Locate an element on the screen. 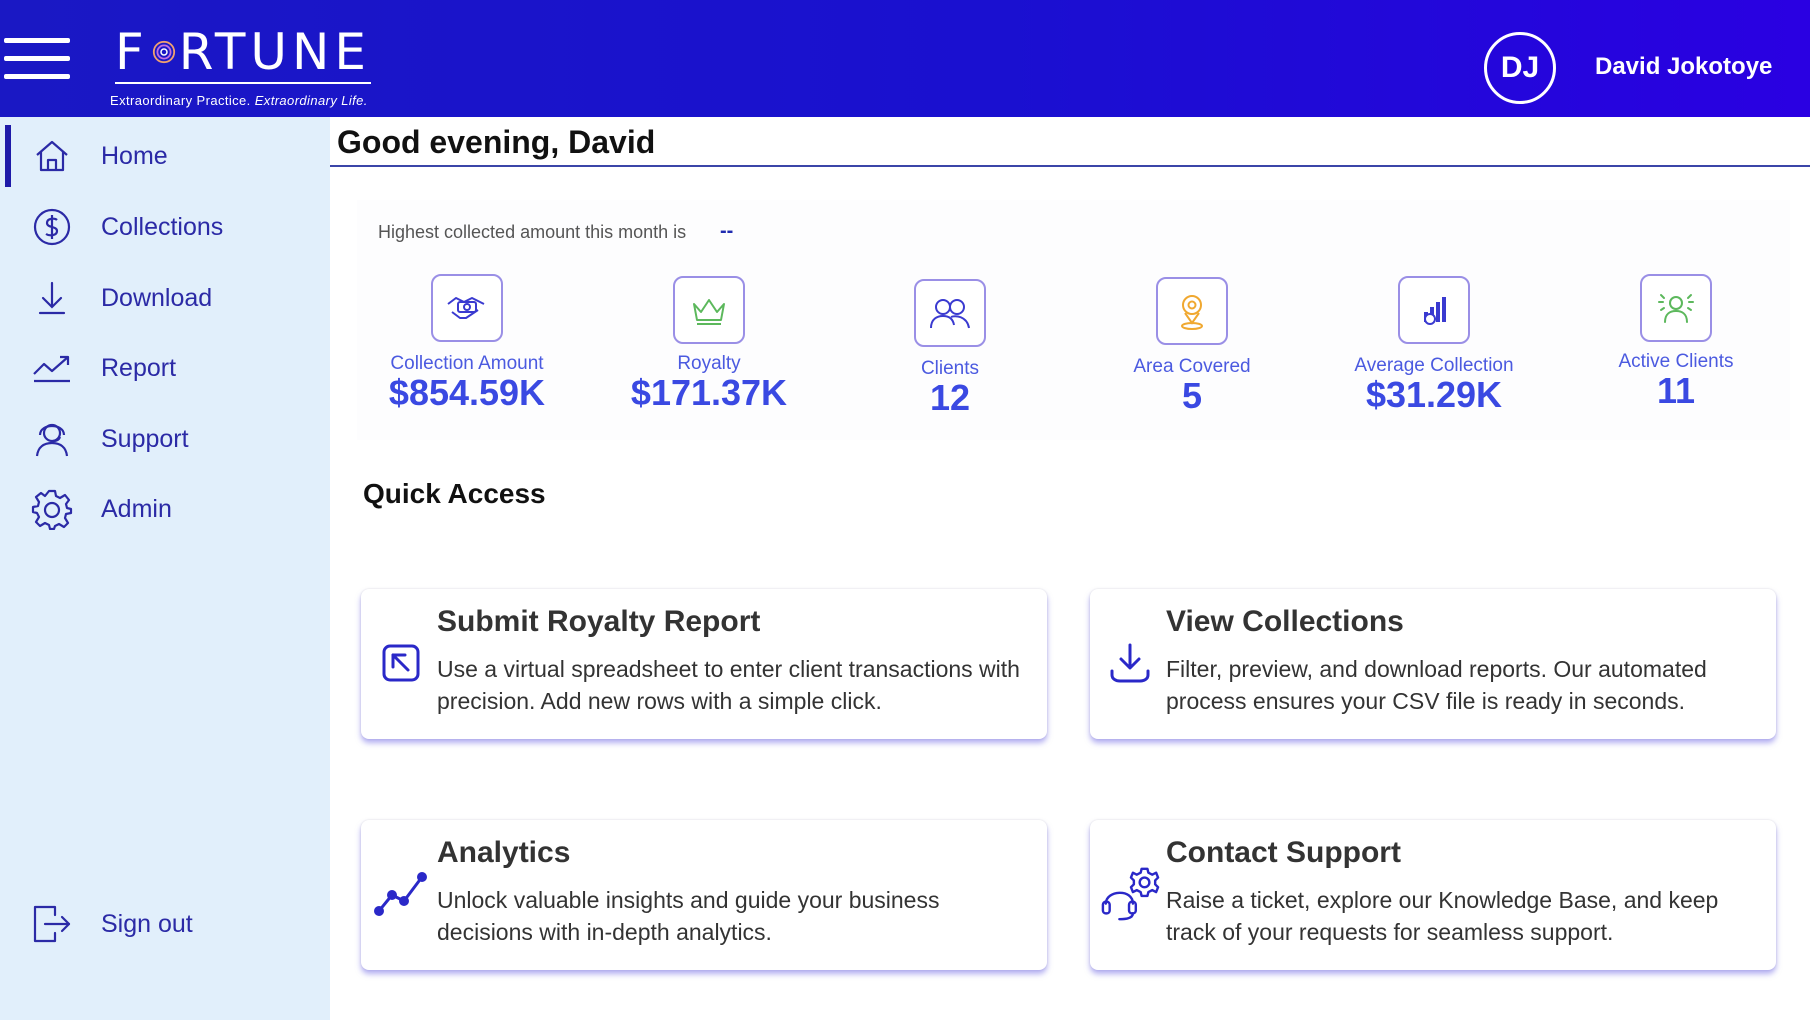 The image size is (1810, 1020). stat-value: 5 is located at coordinates (1192, 395).